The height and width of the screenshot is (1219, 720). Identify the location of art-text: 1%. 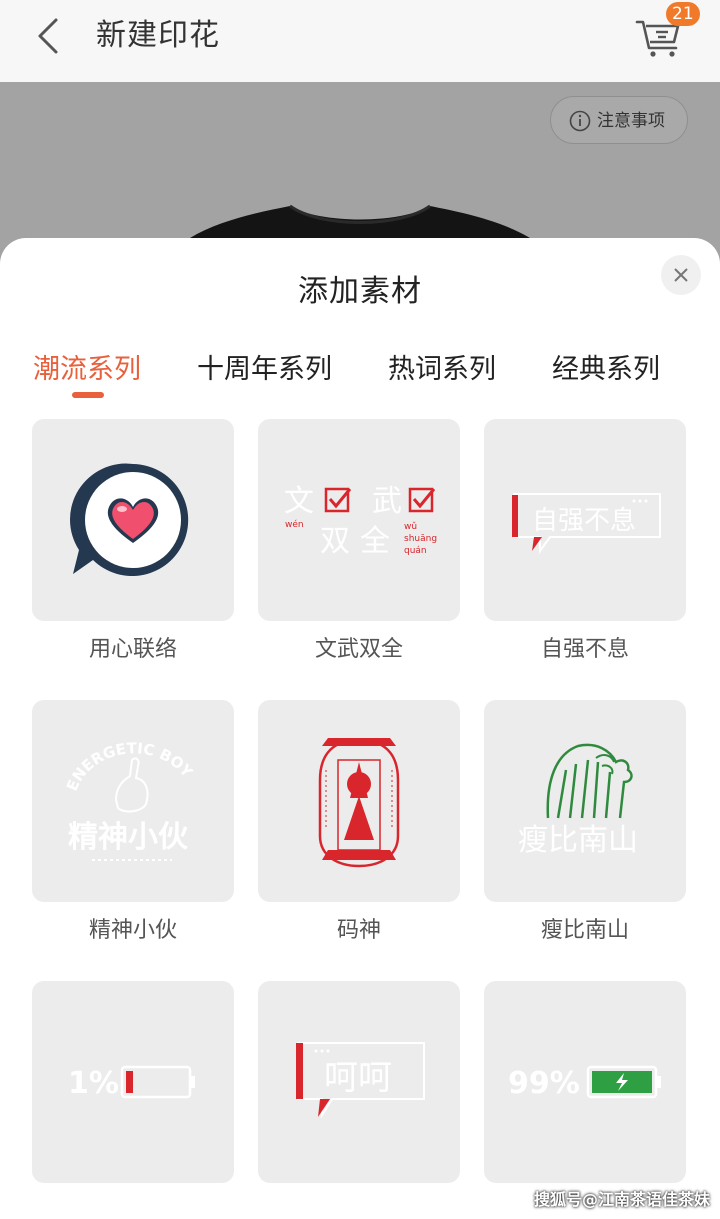
(93, 1083).